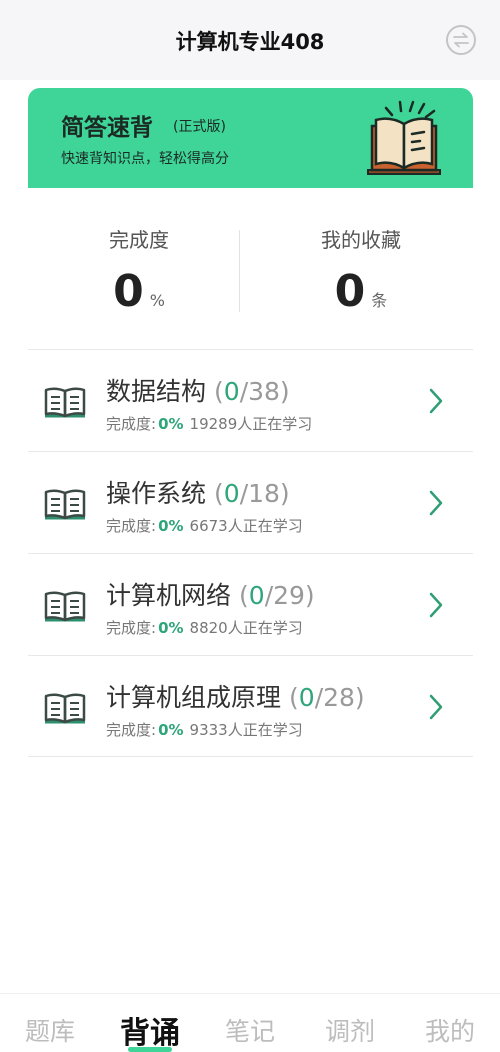 The height and width of the screenshot is (1052, 500). I want to click on learner-count: 6673人正在学习, so click(246, 526).